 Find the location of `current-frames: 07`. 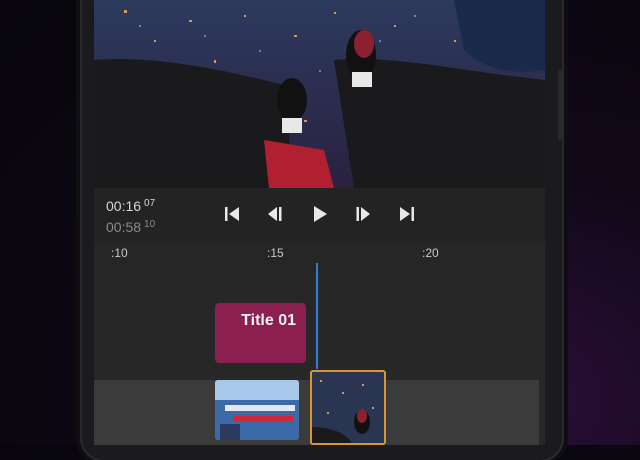

current-frames: 07 is located at coordinates (150, 203).